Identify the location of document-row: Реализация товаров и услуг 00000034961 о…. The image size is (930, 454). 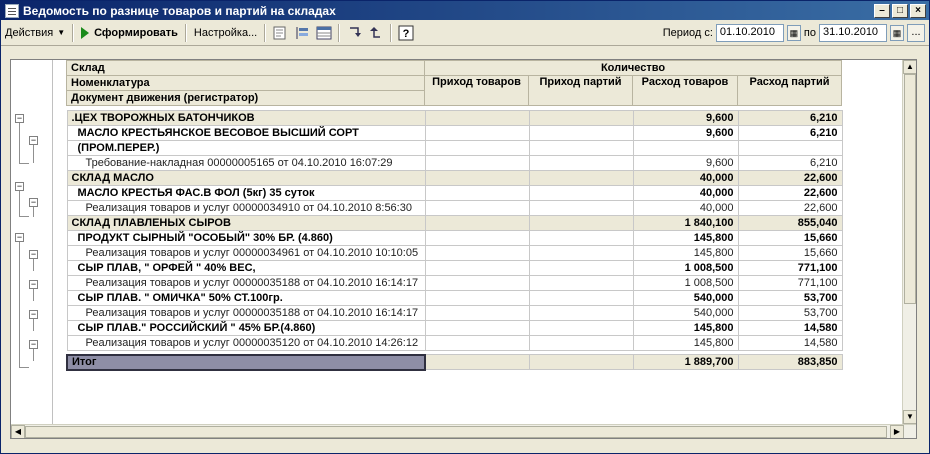
(454, 253).